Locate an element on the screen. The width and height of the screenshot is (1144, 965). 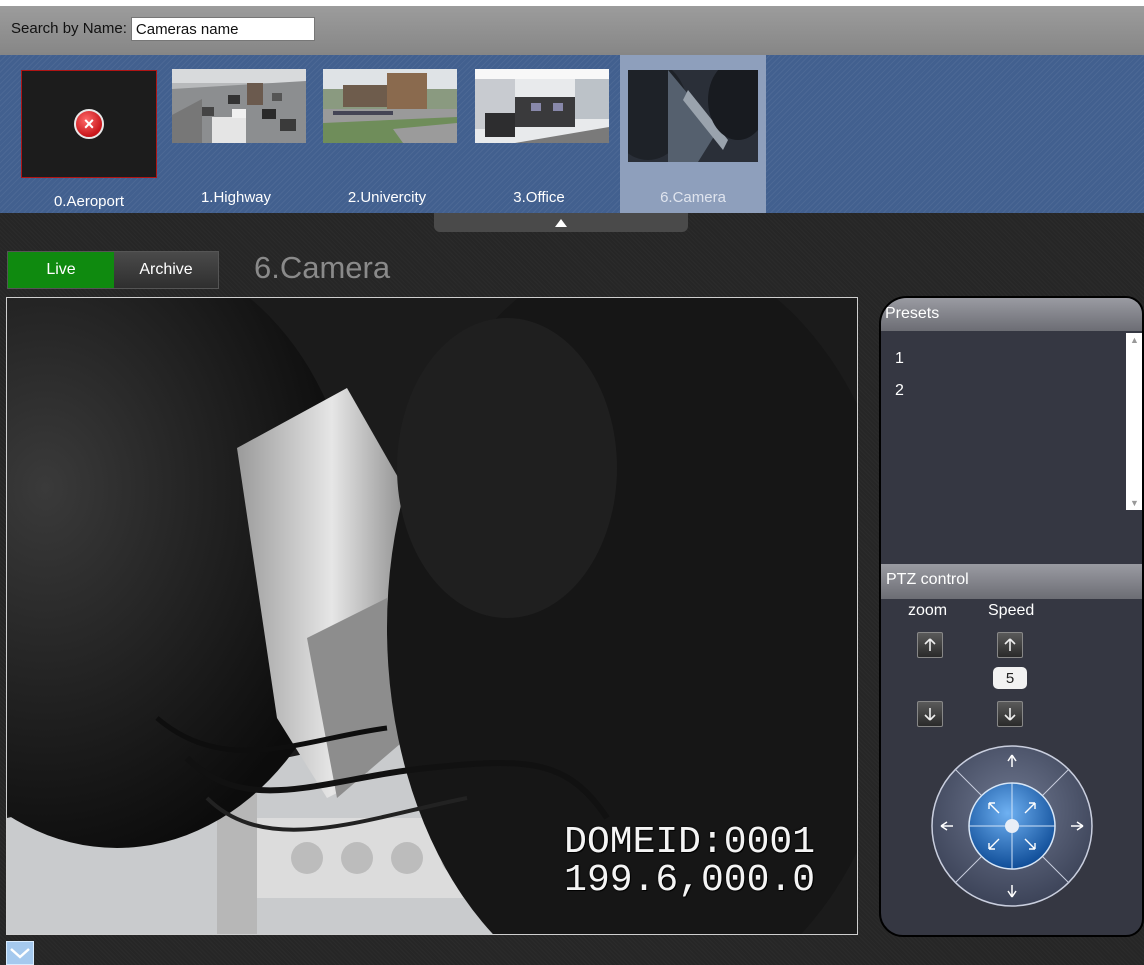
preset-item: 2 is located at coordinates (899, 391).